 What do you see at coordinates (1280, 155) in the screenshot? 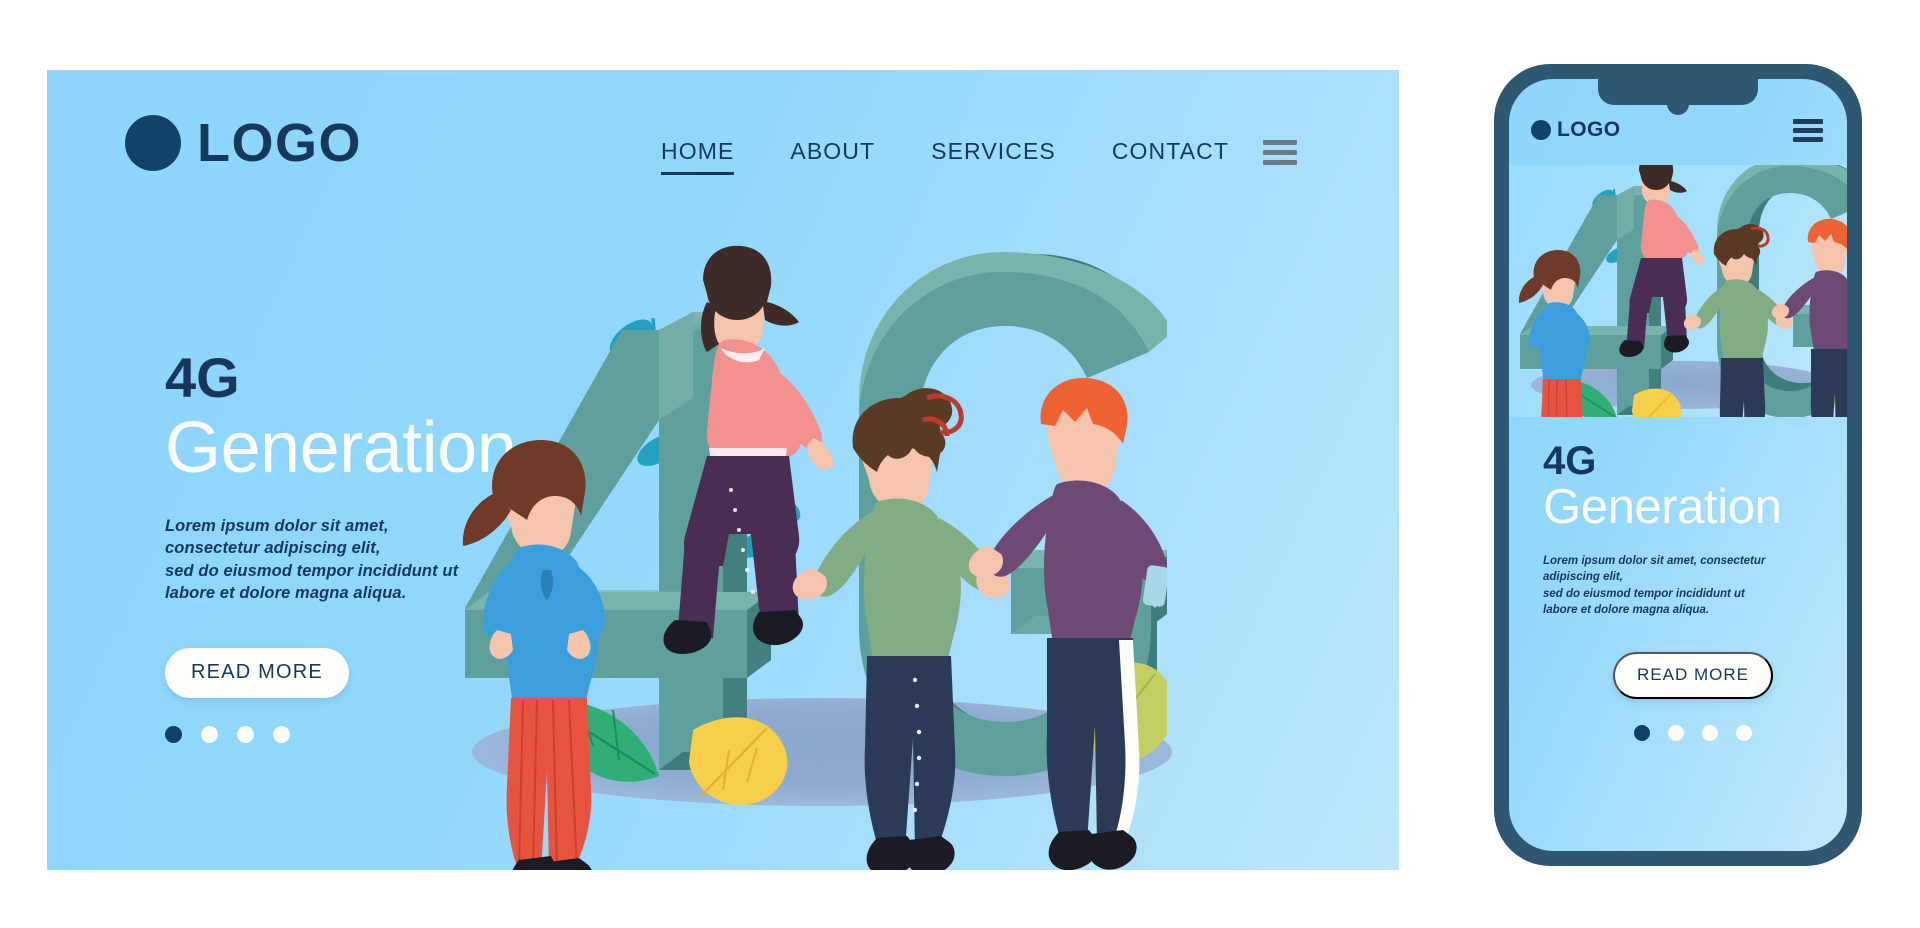
I see `hamburger-icon` at bounding box center [1280, 155].